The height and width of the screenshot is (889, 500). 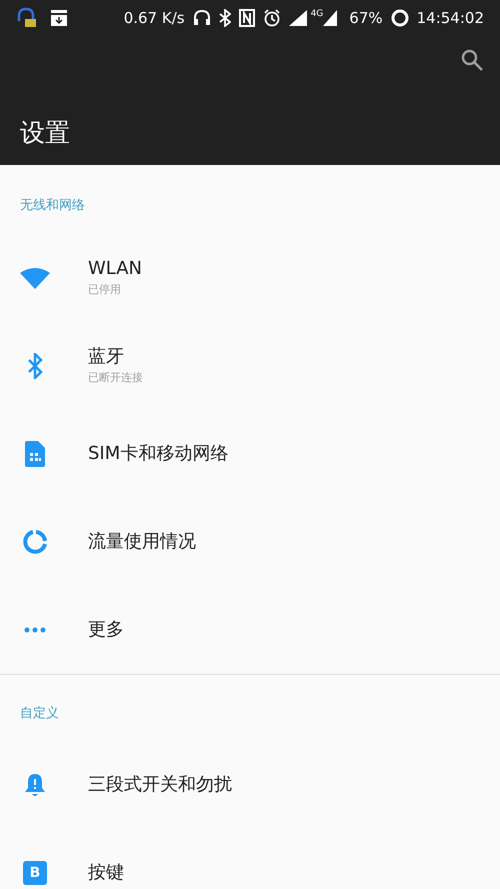 I want to click on network-type: 4G, so click(x=317, y=14).